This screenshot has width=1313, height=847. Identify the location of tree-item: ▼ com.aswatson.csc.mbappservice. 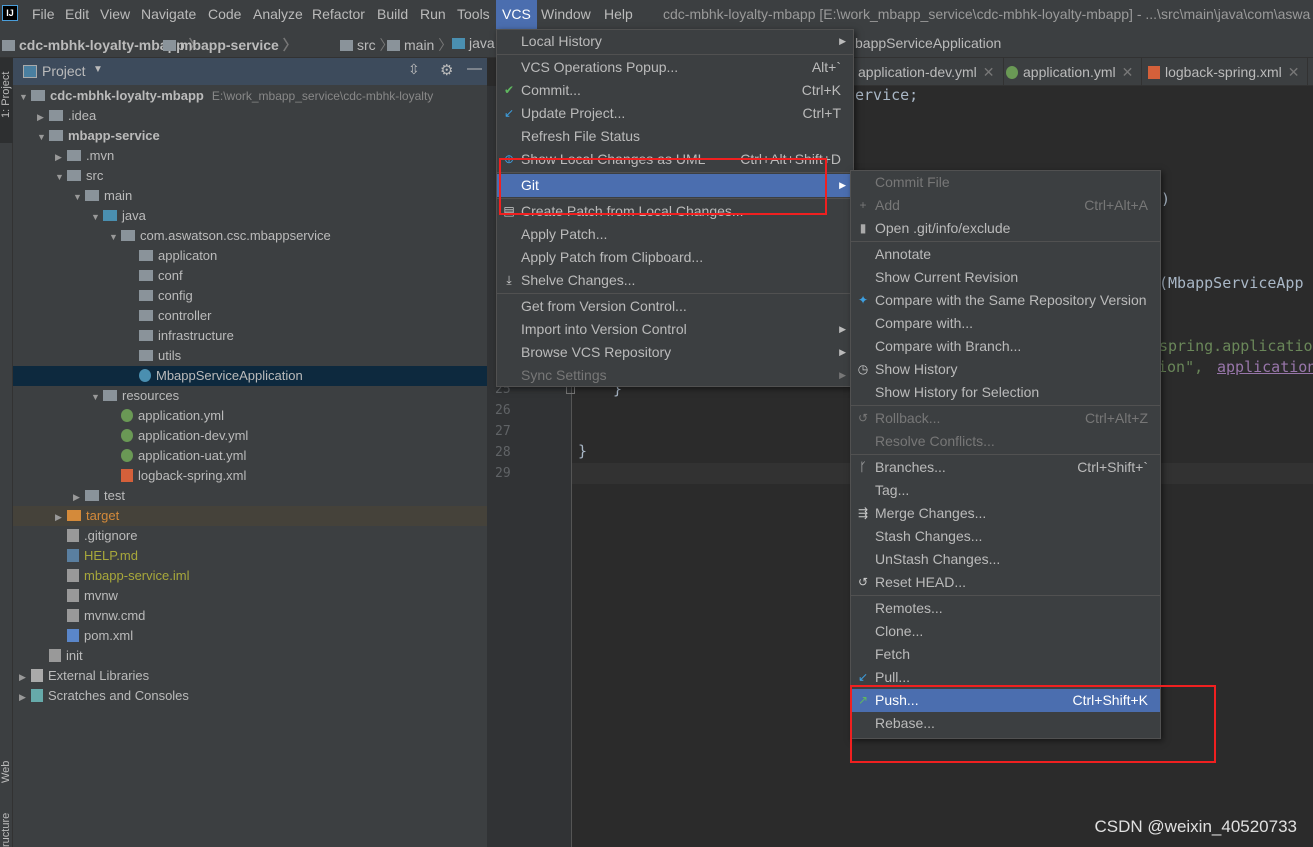
(250, 236).